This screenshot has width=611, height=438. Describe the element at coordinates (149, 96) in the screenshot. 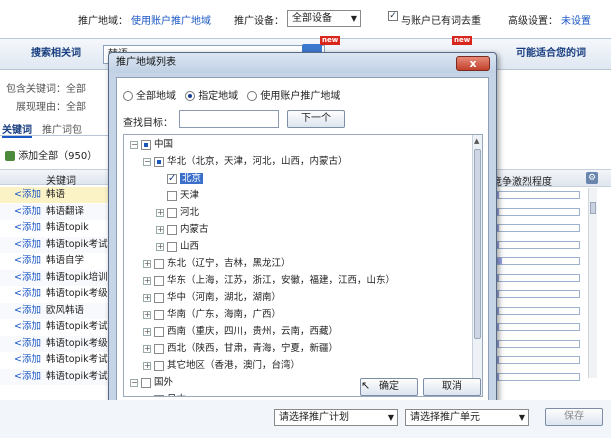

I see `radio-all-regions: 全部地域` at that location.